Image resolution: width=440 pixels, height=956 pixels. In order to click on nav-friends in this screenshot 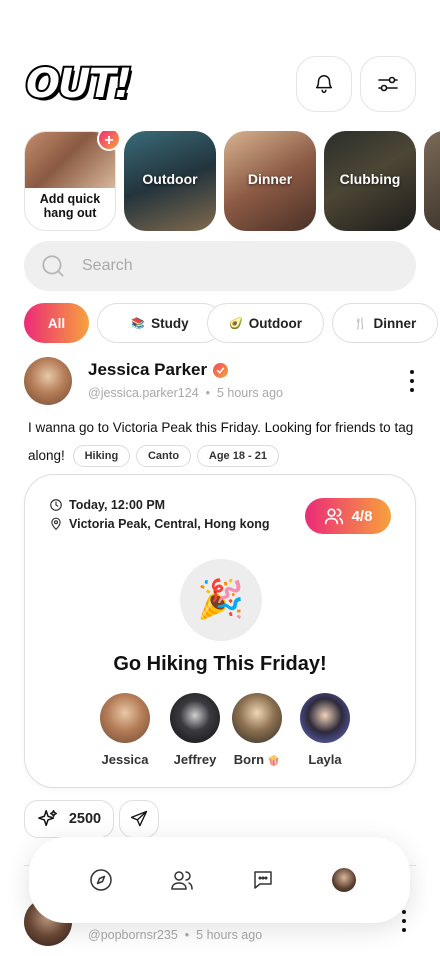, I will do `click(182, 880)`.